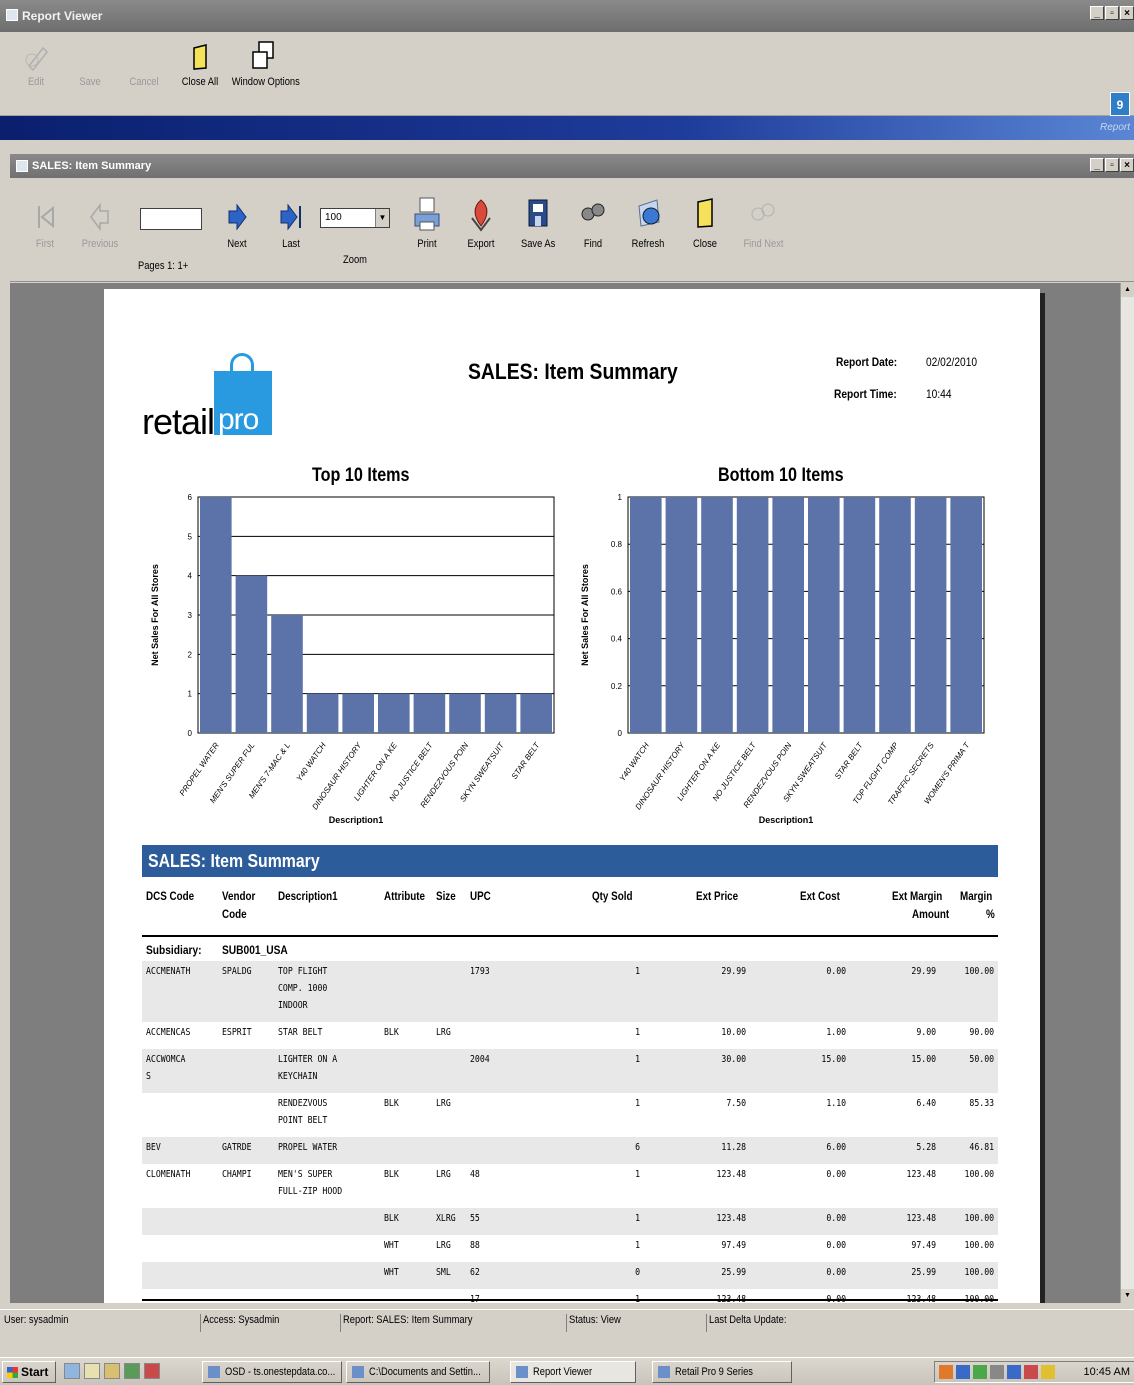 Image resolution: width=1134 pixels, height=1385 pixels. I want to click on explorer-quicklaunch-icon, so click(112, 1371).